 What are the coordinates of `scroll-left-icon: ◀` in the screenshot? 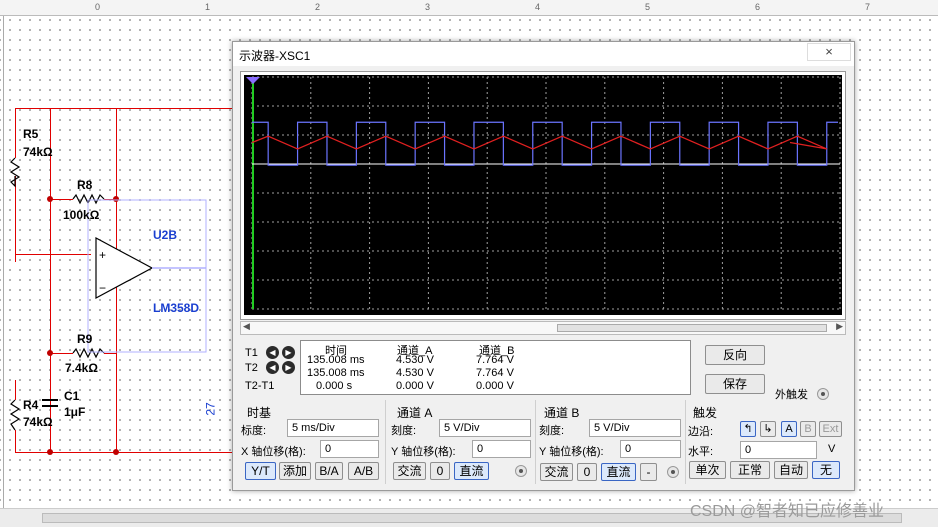 It's located at (246, 326).